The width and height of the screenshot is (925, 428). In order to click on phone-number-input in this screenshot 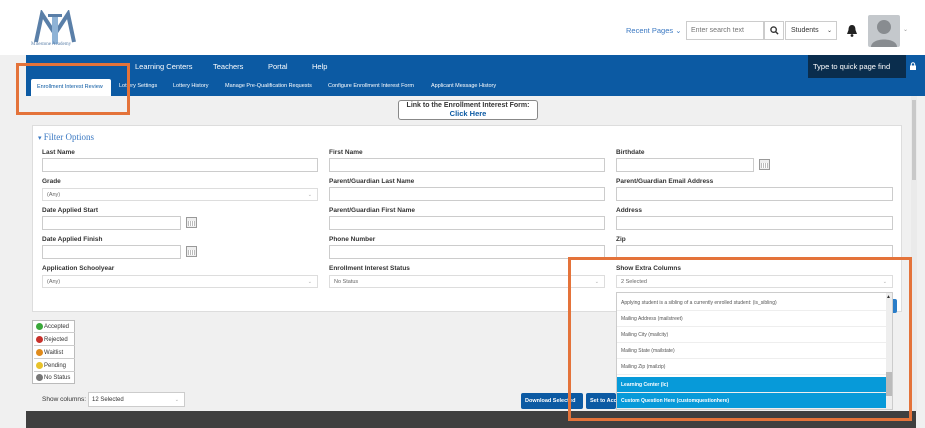, I will do `click(467, 252)`.